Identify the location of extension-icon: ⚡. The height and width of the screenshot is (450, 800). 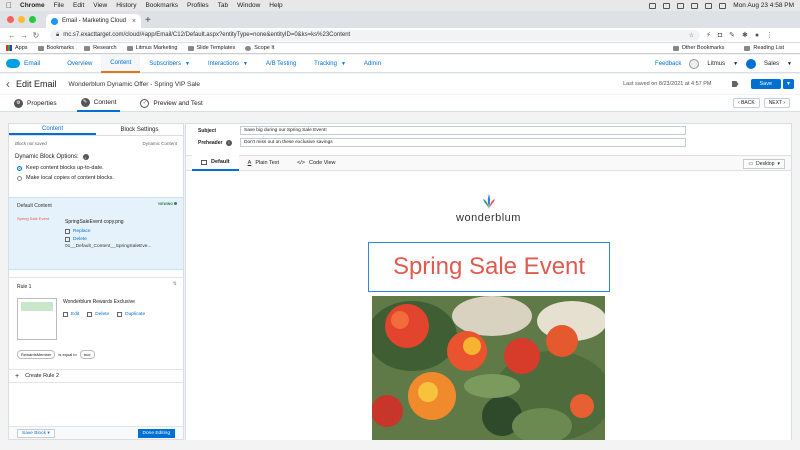
(708, 35).